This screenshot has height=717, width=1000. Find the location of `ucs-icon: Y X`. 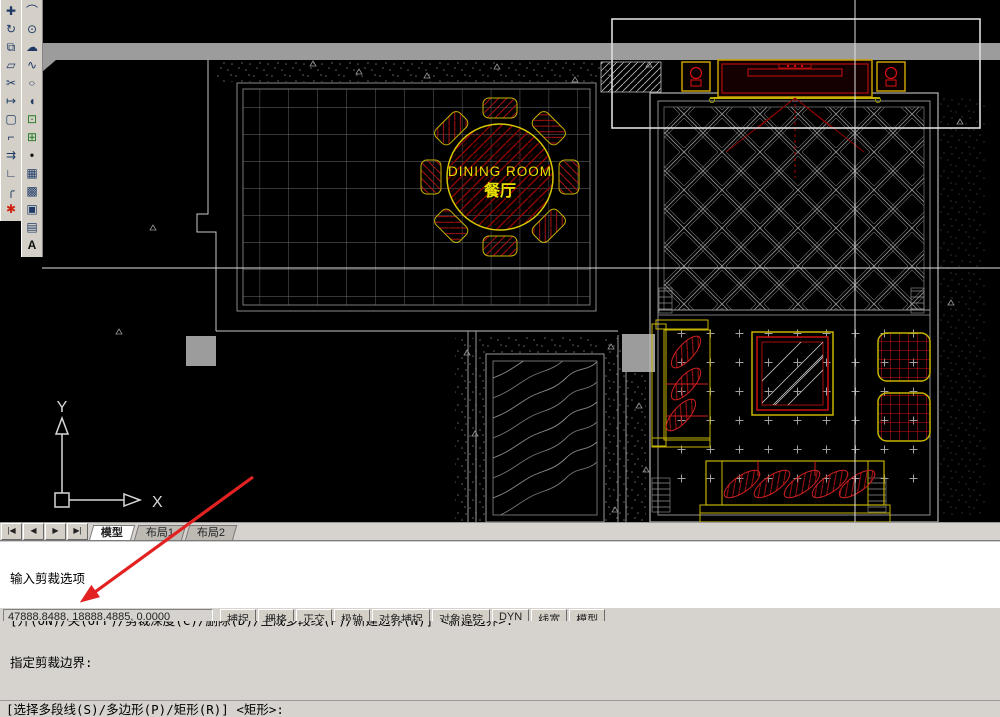

ucs-icon: Y X is located at coordinates (108, 455).